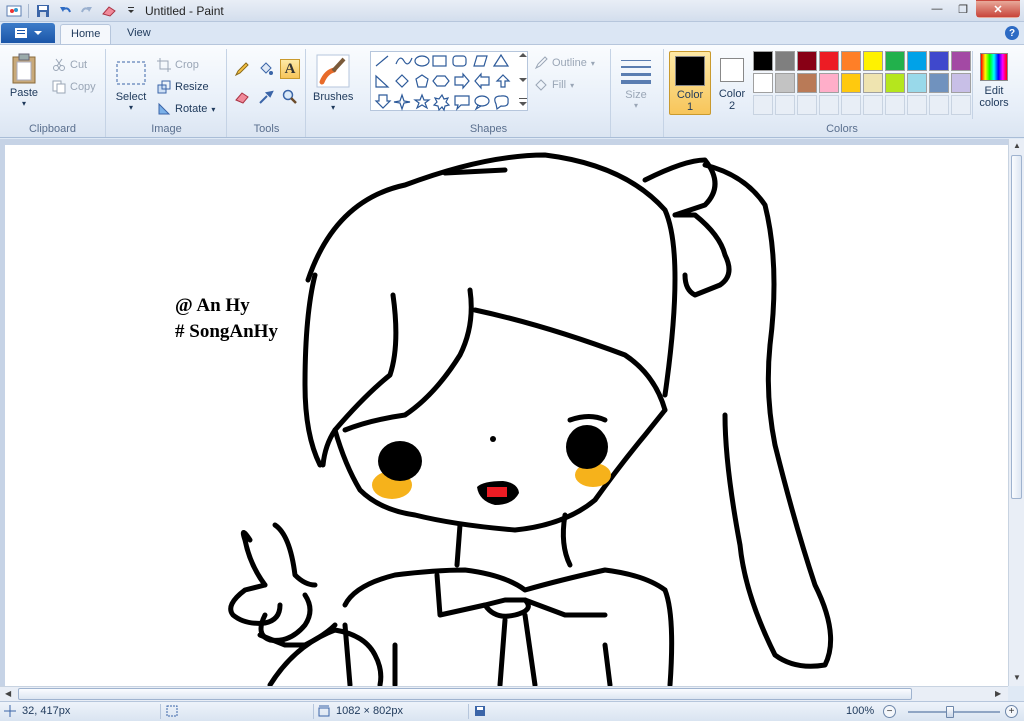 The width and height of the screenshot is (1024, 721). I want to click on brushes-group: Brushes ▾, so click(337, 93).